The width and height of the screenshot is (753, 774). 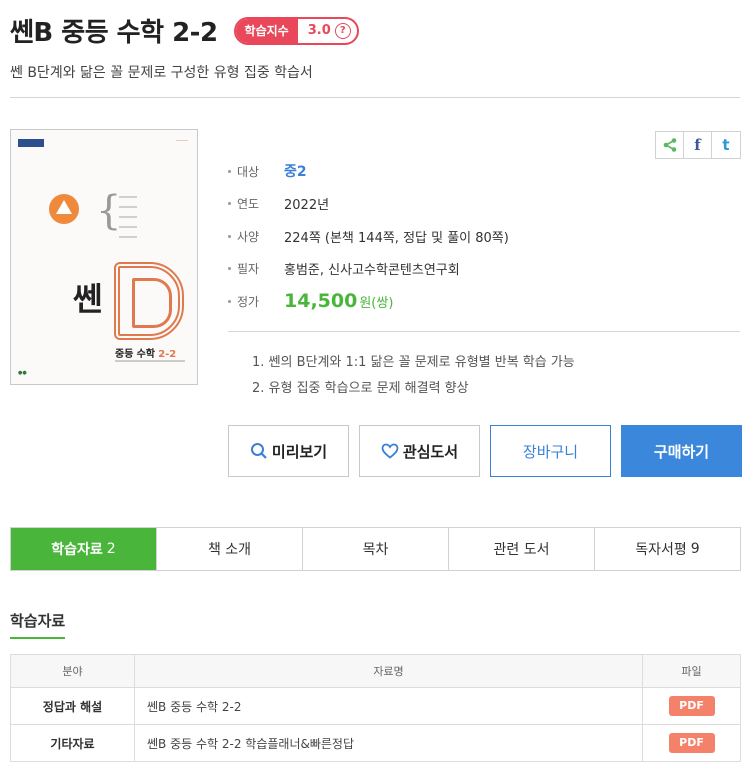 I want to click on tab-reviews: 독자서평 9, so click(x=667, y=549).